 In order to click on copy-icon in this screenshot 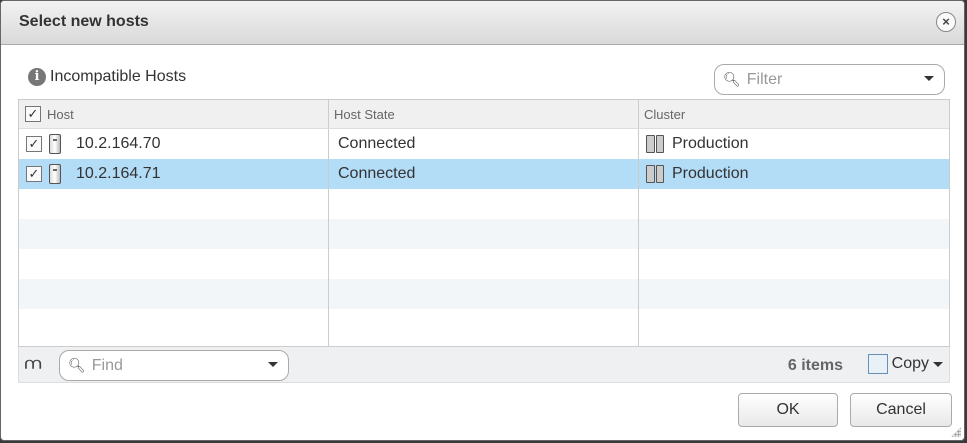, I will do `click(877, 364)`.